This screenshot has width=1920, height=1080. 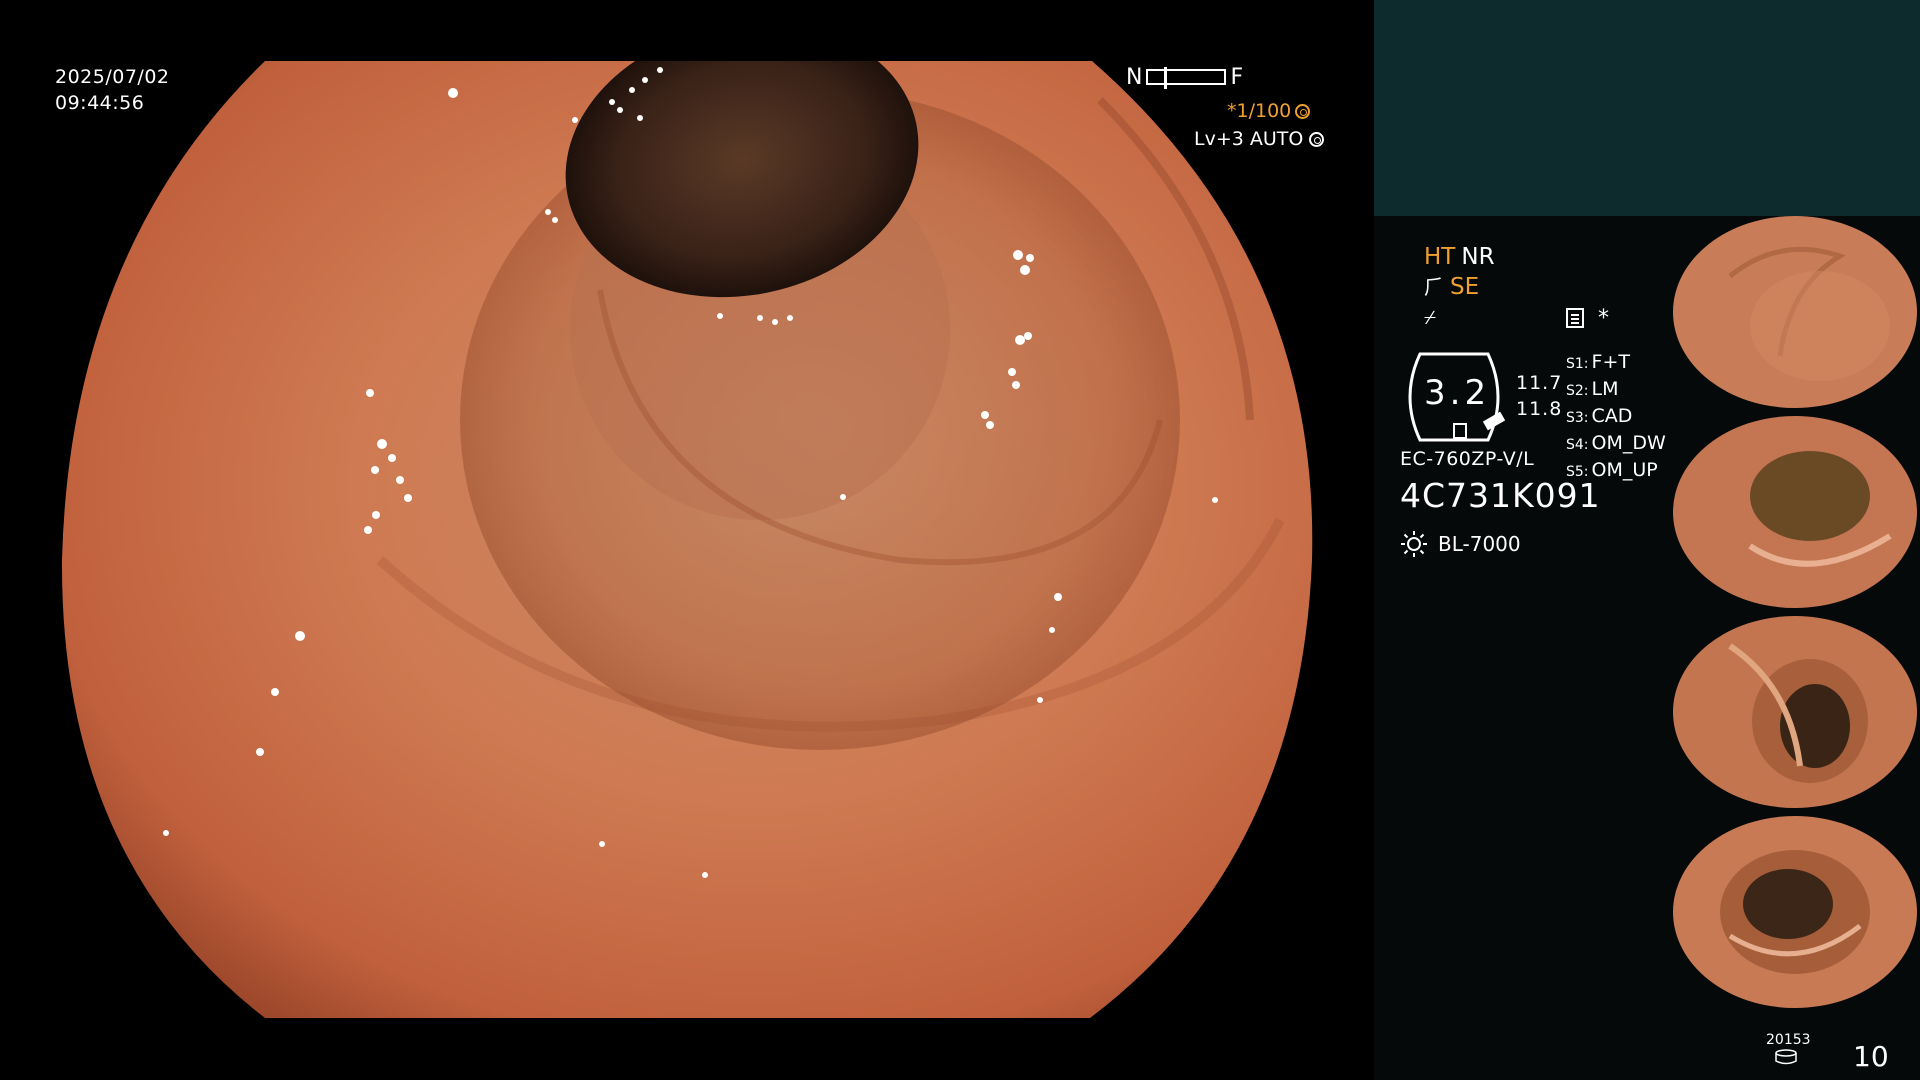 What do you see at coordinates (1134, 77) in the screenshot?
I see `near-label: N` at bounding box center [1134, 77].